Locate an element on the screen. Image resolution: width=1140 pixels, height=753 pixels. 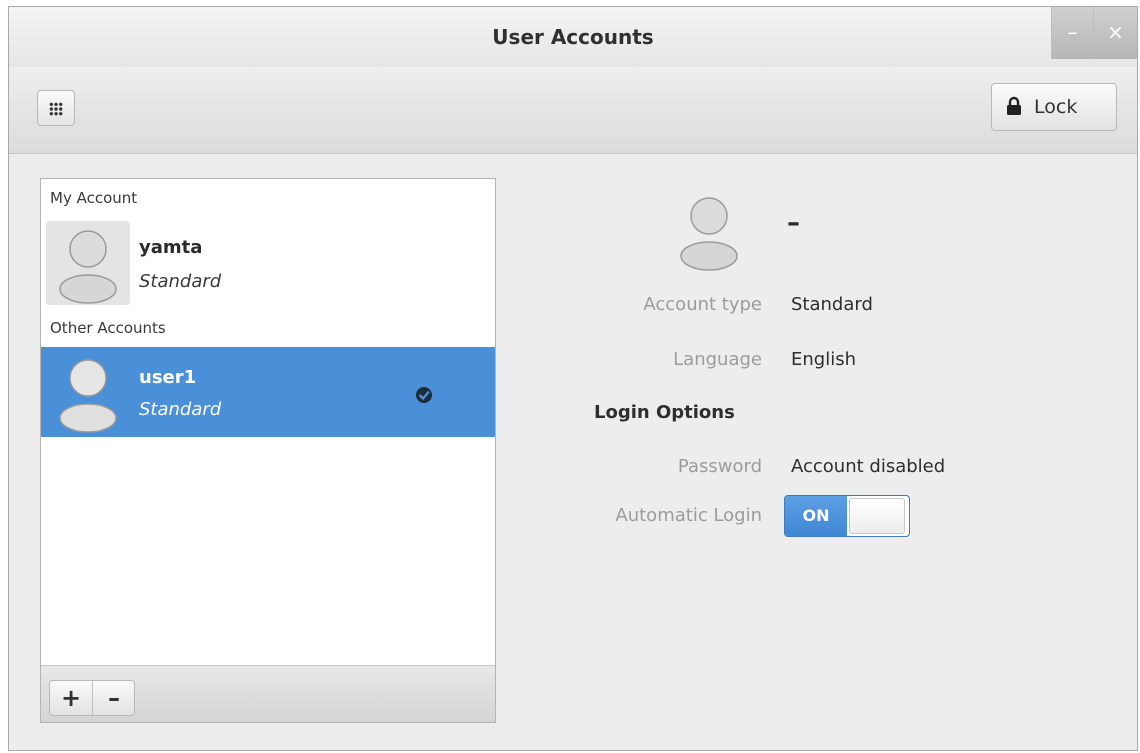
app-grid-icon is located at coordinates (56, 109).